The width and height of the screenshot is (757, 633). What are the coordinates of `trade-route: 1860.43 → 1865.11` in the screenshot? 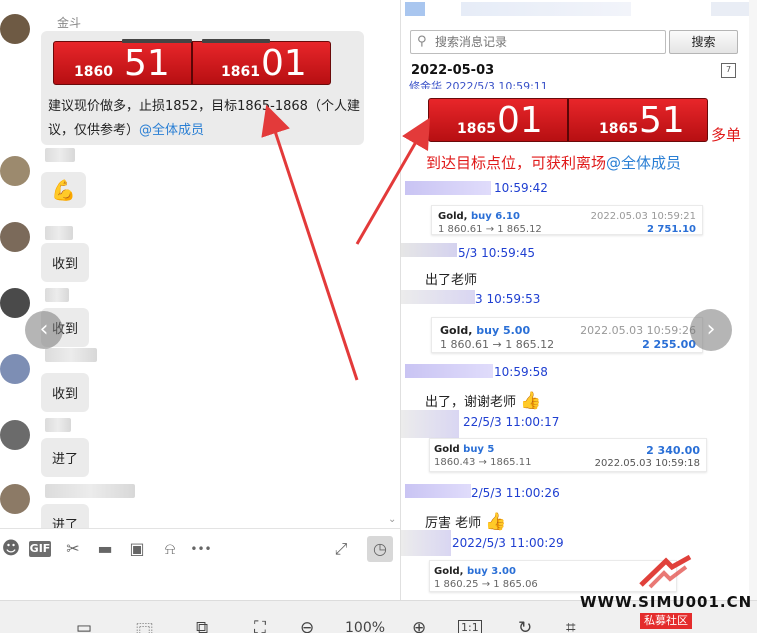 It's located at (483, 462).